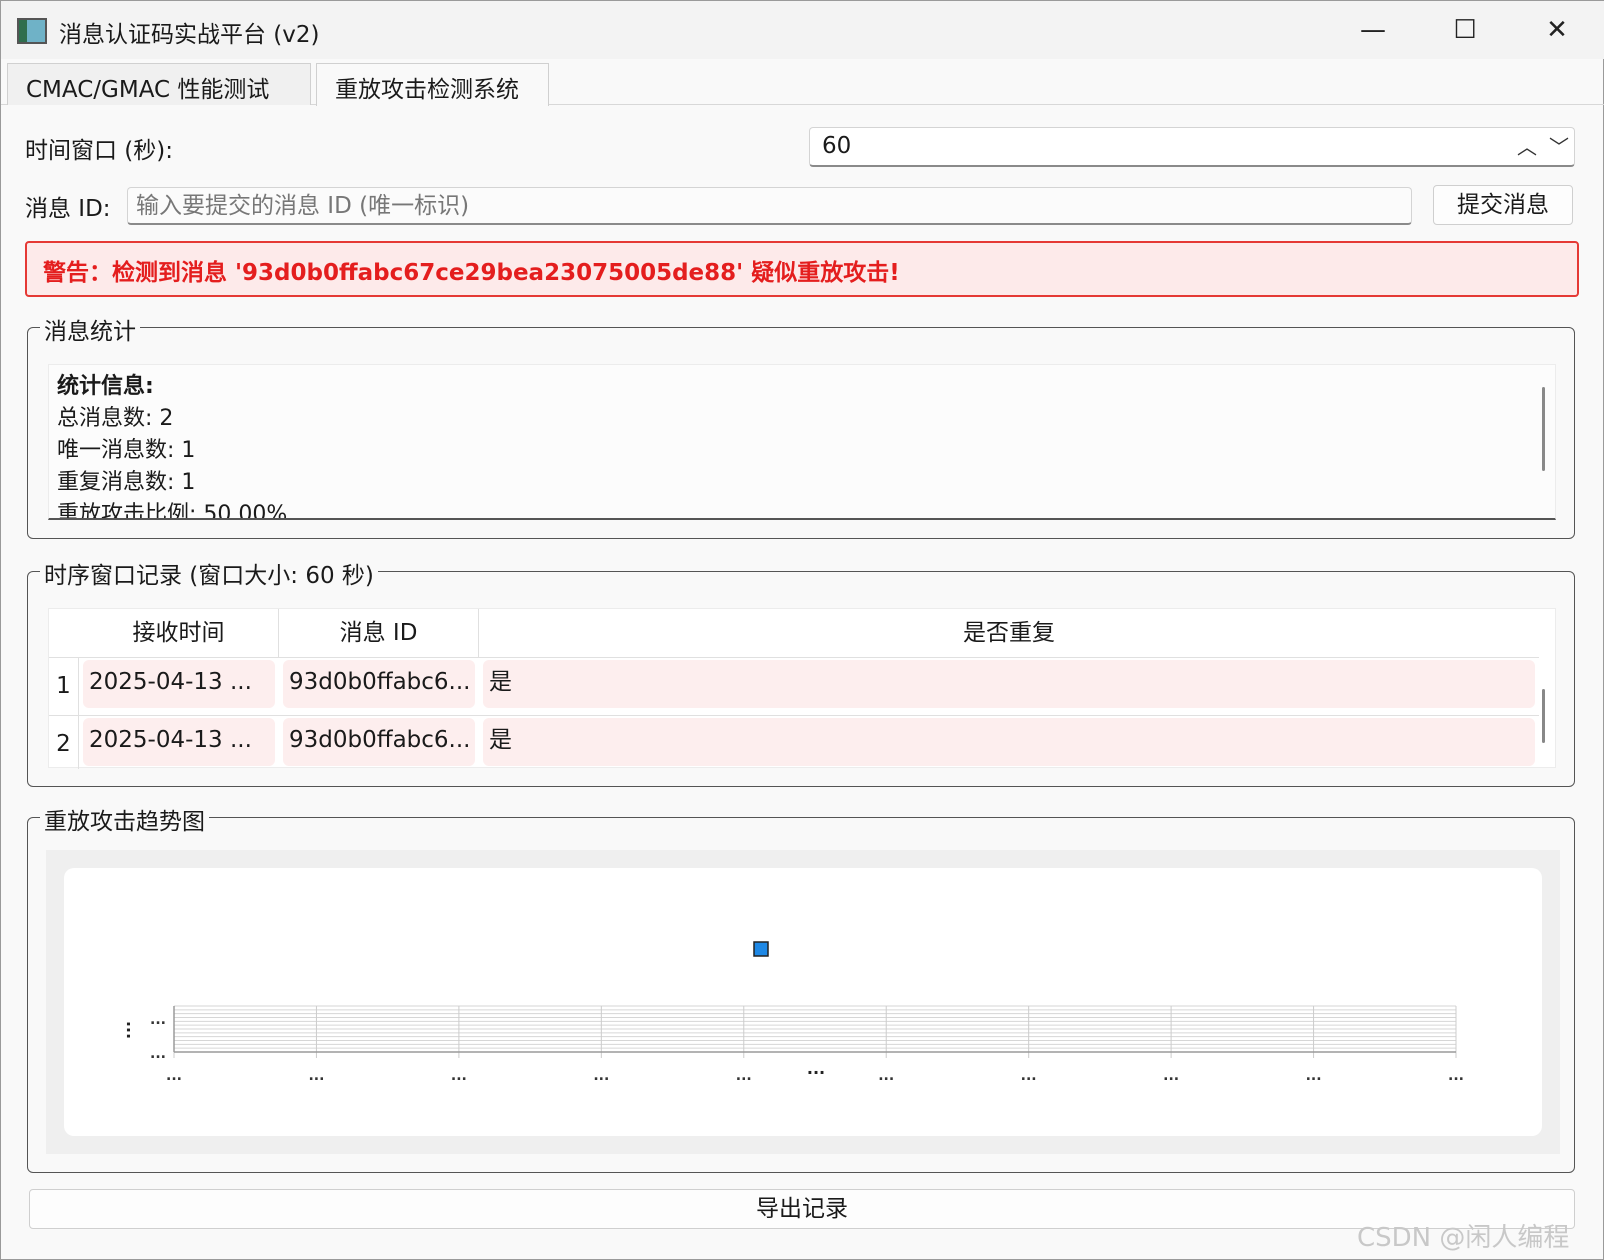 The width and height of the screenshot is (1604, 1260). I want to click on watermark: CSDN @闲人编程, so click(1463, 1238).